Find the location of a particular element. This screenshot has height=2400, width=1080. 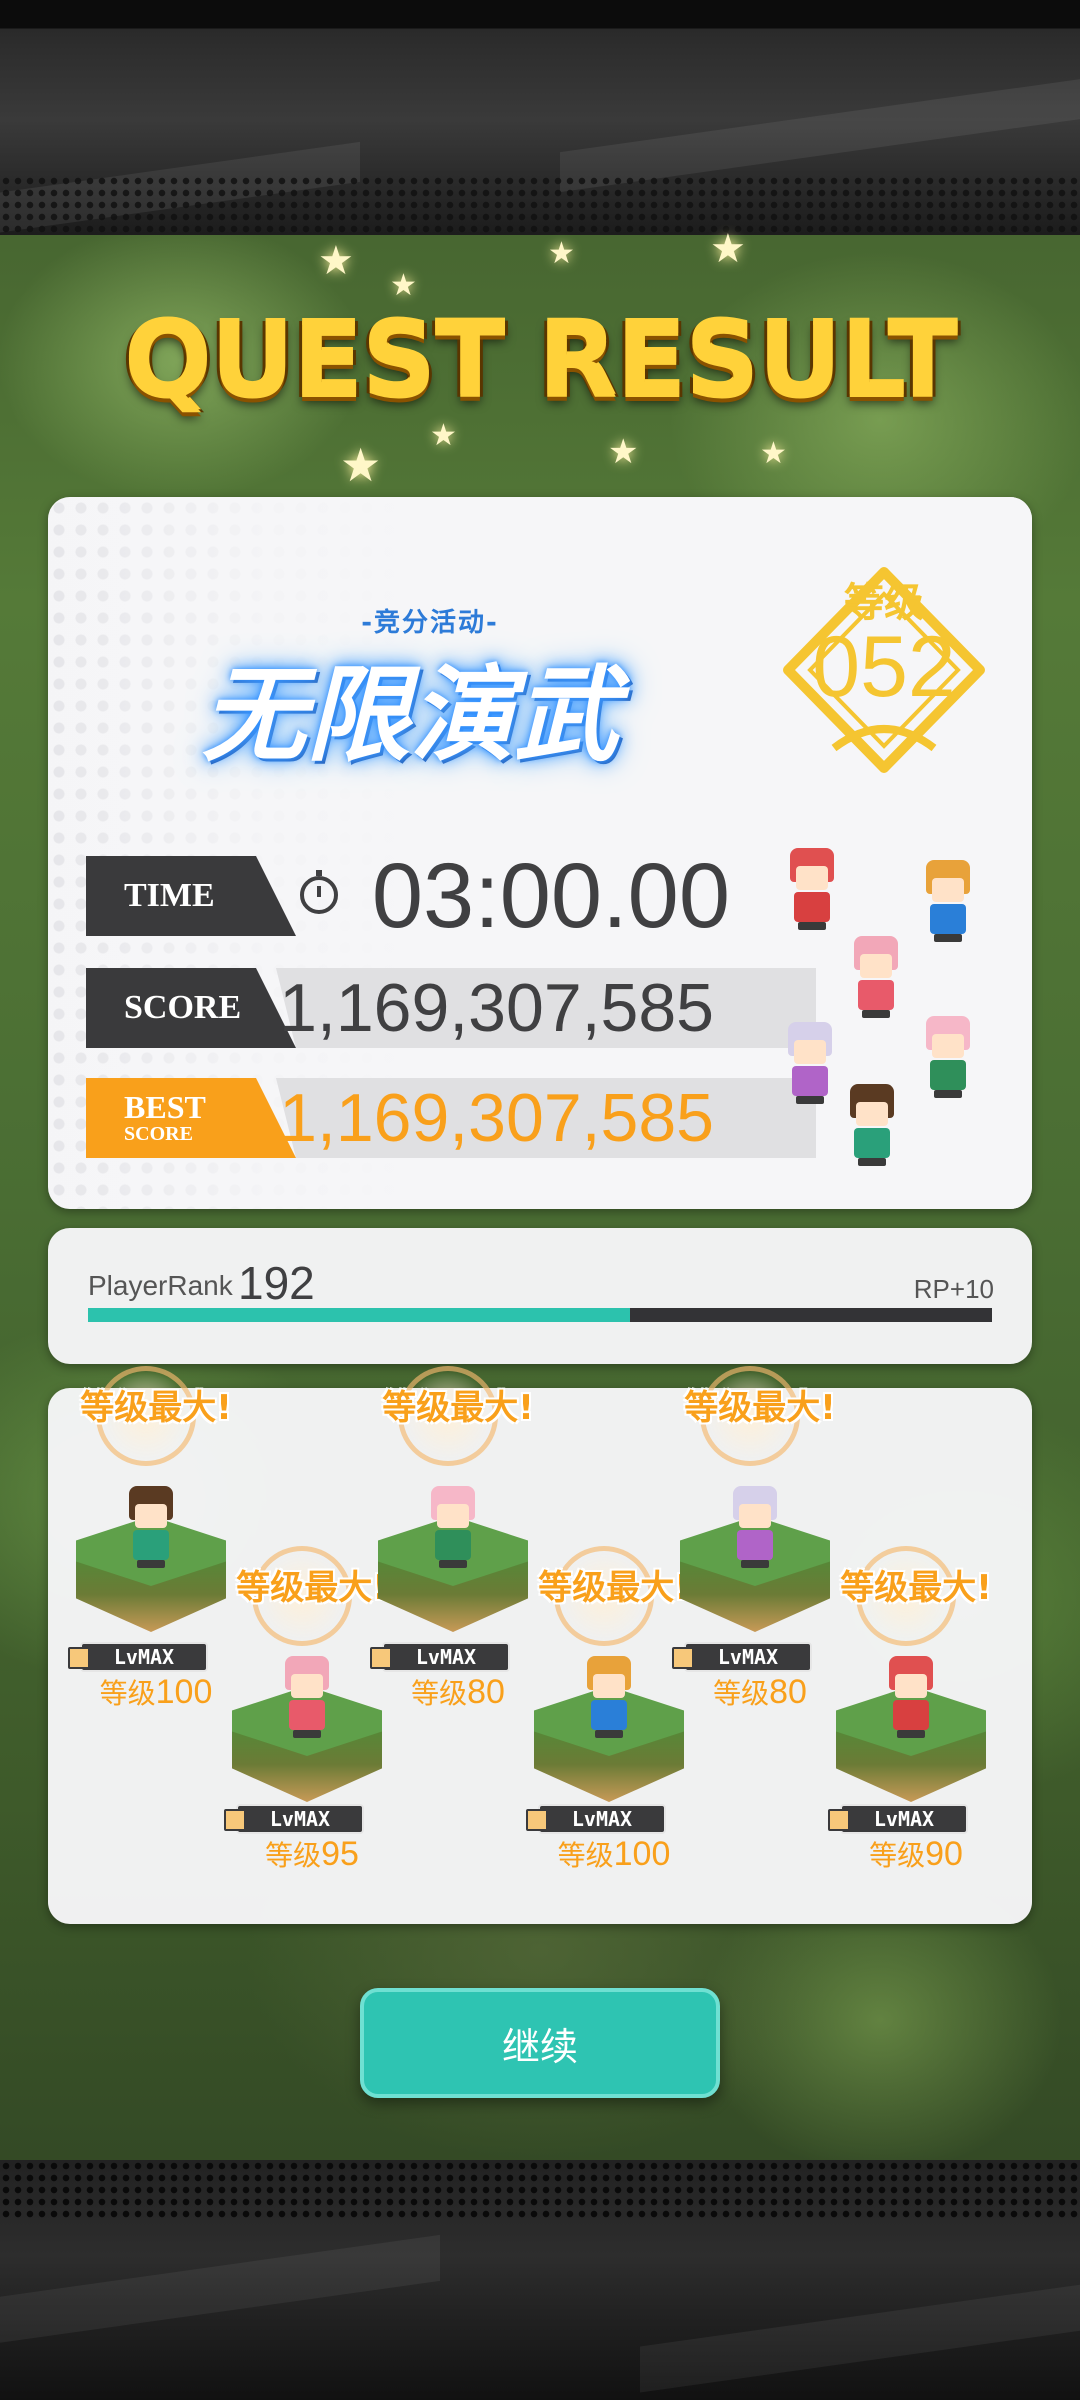

stopwatch-icon is located at coordinates (319, 892).